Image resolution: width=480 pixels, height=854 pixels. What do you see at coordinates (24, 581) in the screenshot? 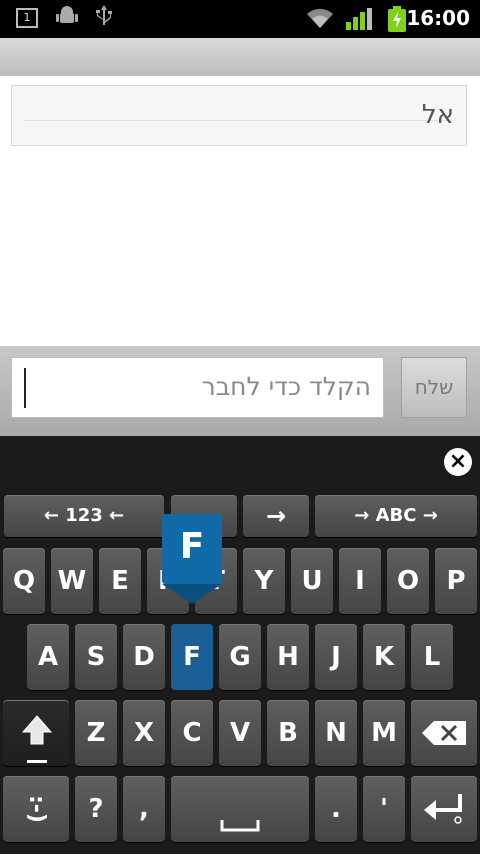
I see `key-q: Q` at bounding box center [24, 581].